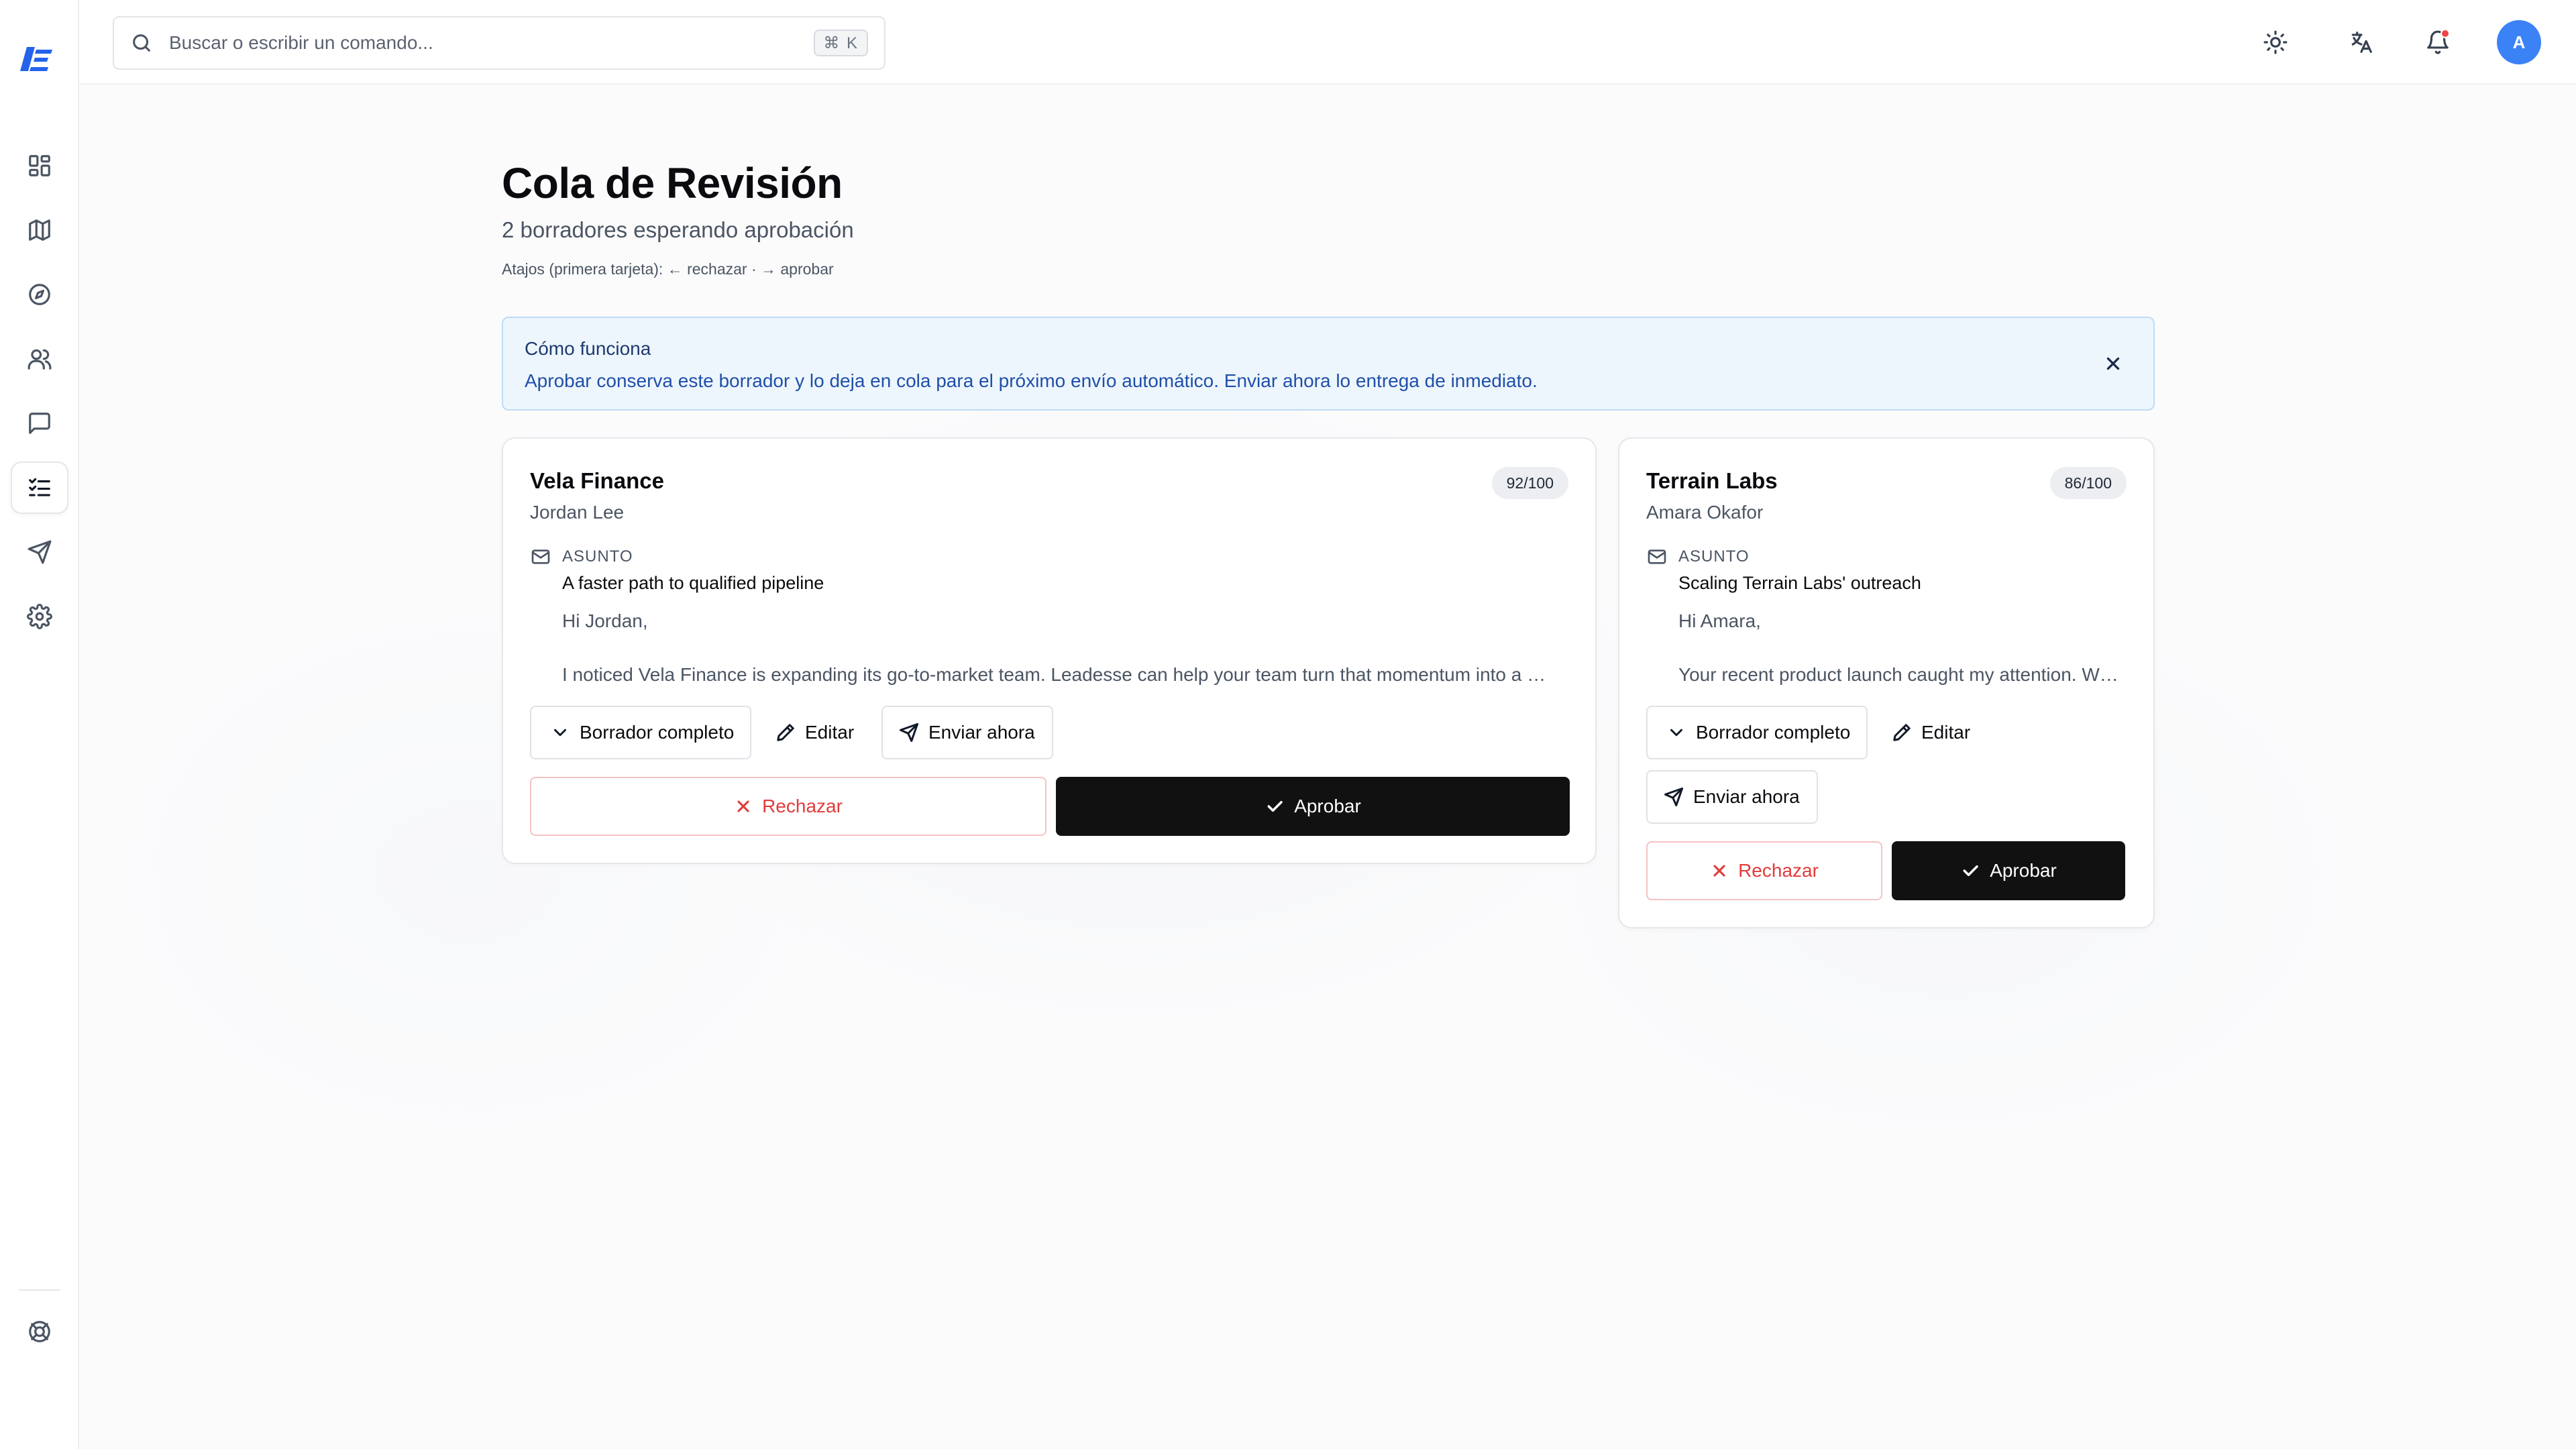 This screenshot has height=1449, width=2576. I want to click on info-close-button, so click(2113, 363).